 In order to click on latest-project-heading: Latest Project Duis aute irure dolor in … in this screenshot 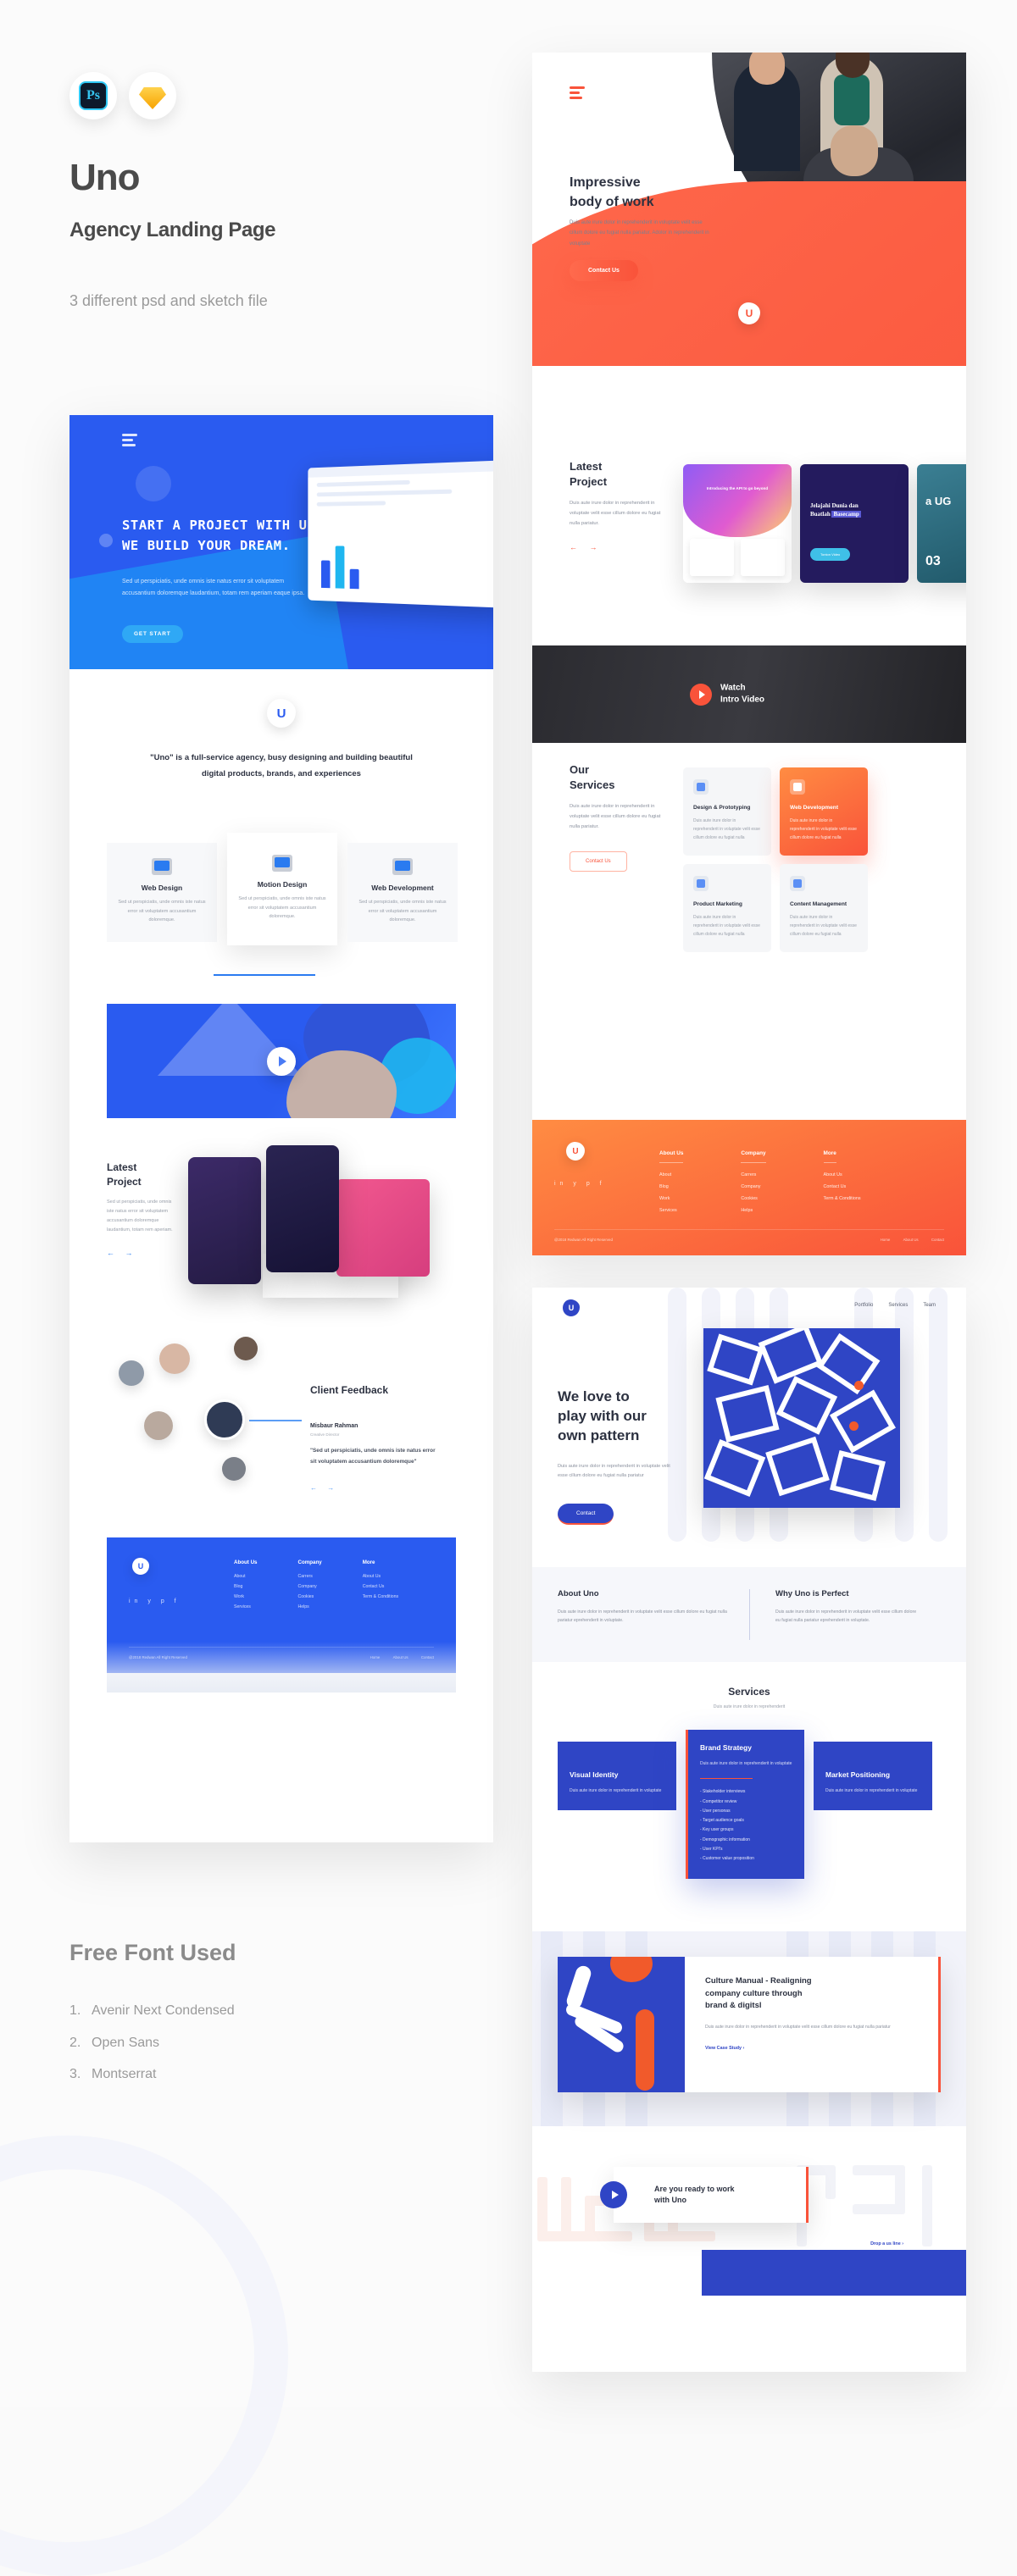, I will do `click(620, 505)`.